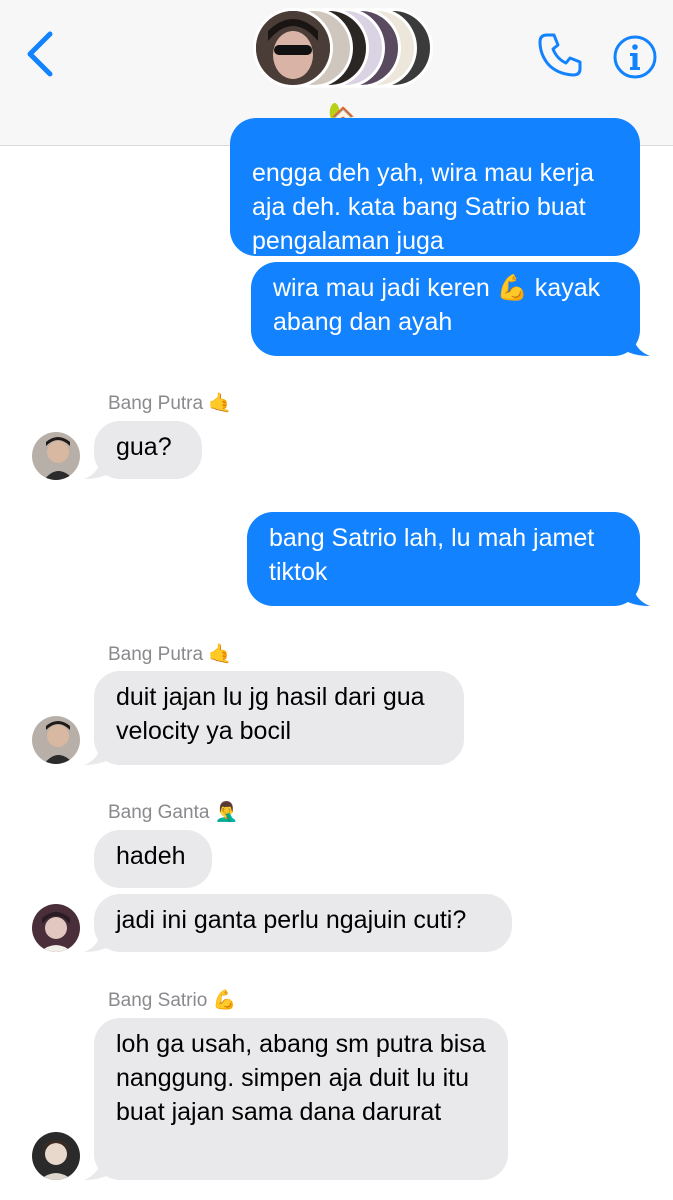 The height and width of the screenshot is (1200, 673). I want to click on back-chevron-icon, so click(42, 54).